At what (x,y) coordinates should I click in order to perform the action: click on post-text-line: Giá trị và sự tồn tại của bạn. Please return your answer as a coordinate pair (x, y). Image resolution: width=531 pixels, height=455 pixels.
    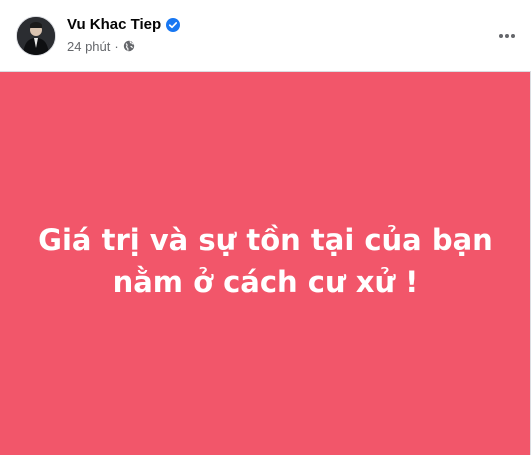
    Looking at the image, I should click on (265, 239).